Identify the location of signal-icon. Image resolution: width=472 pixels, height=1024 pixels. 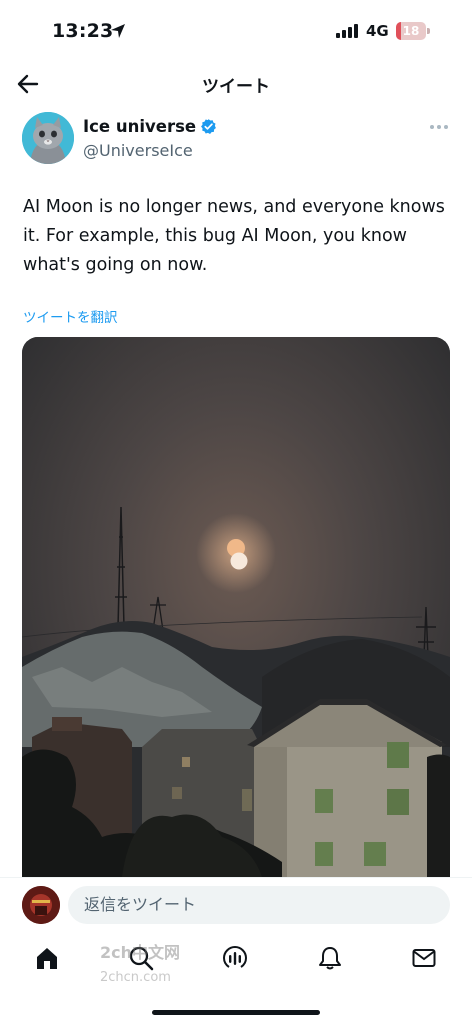
(347, 31).